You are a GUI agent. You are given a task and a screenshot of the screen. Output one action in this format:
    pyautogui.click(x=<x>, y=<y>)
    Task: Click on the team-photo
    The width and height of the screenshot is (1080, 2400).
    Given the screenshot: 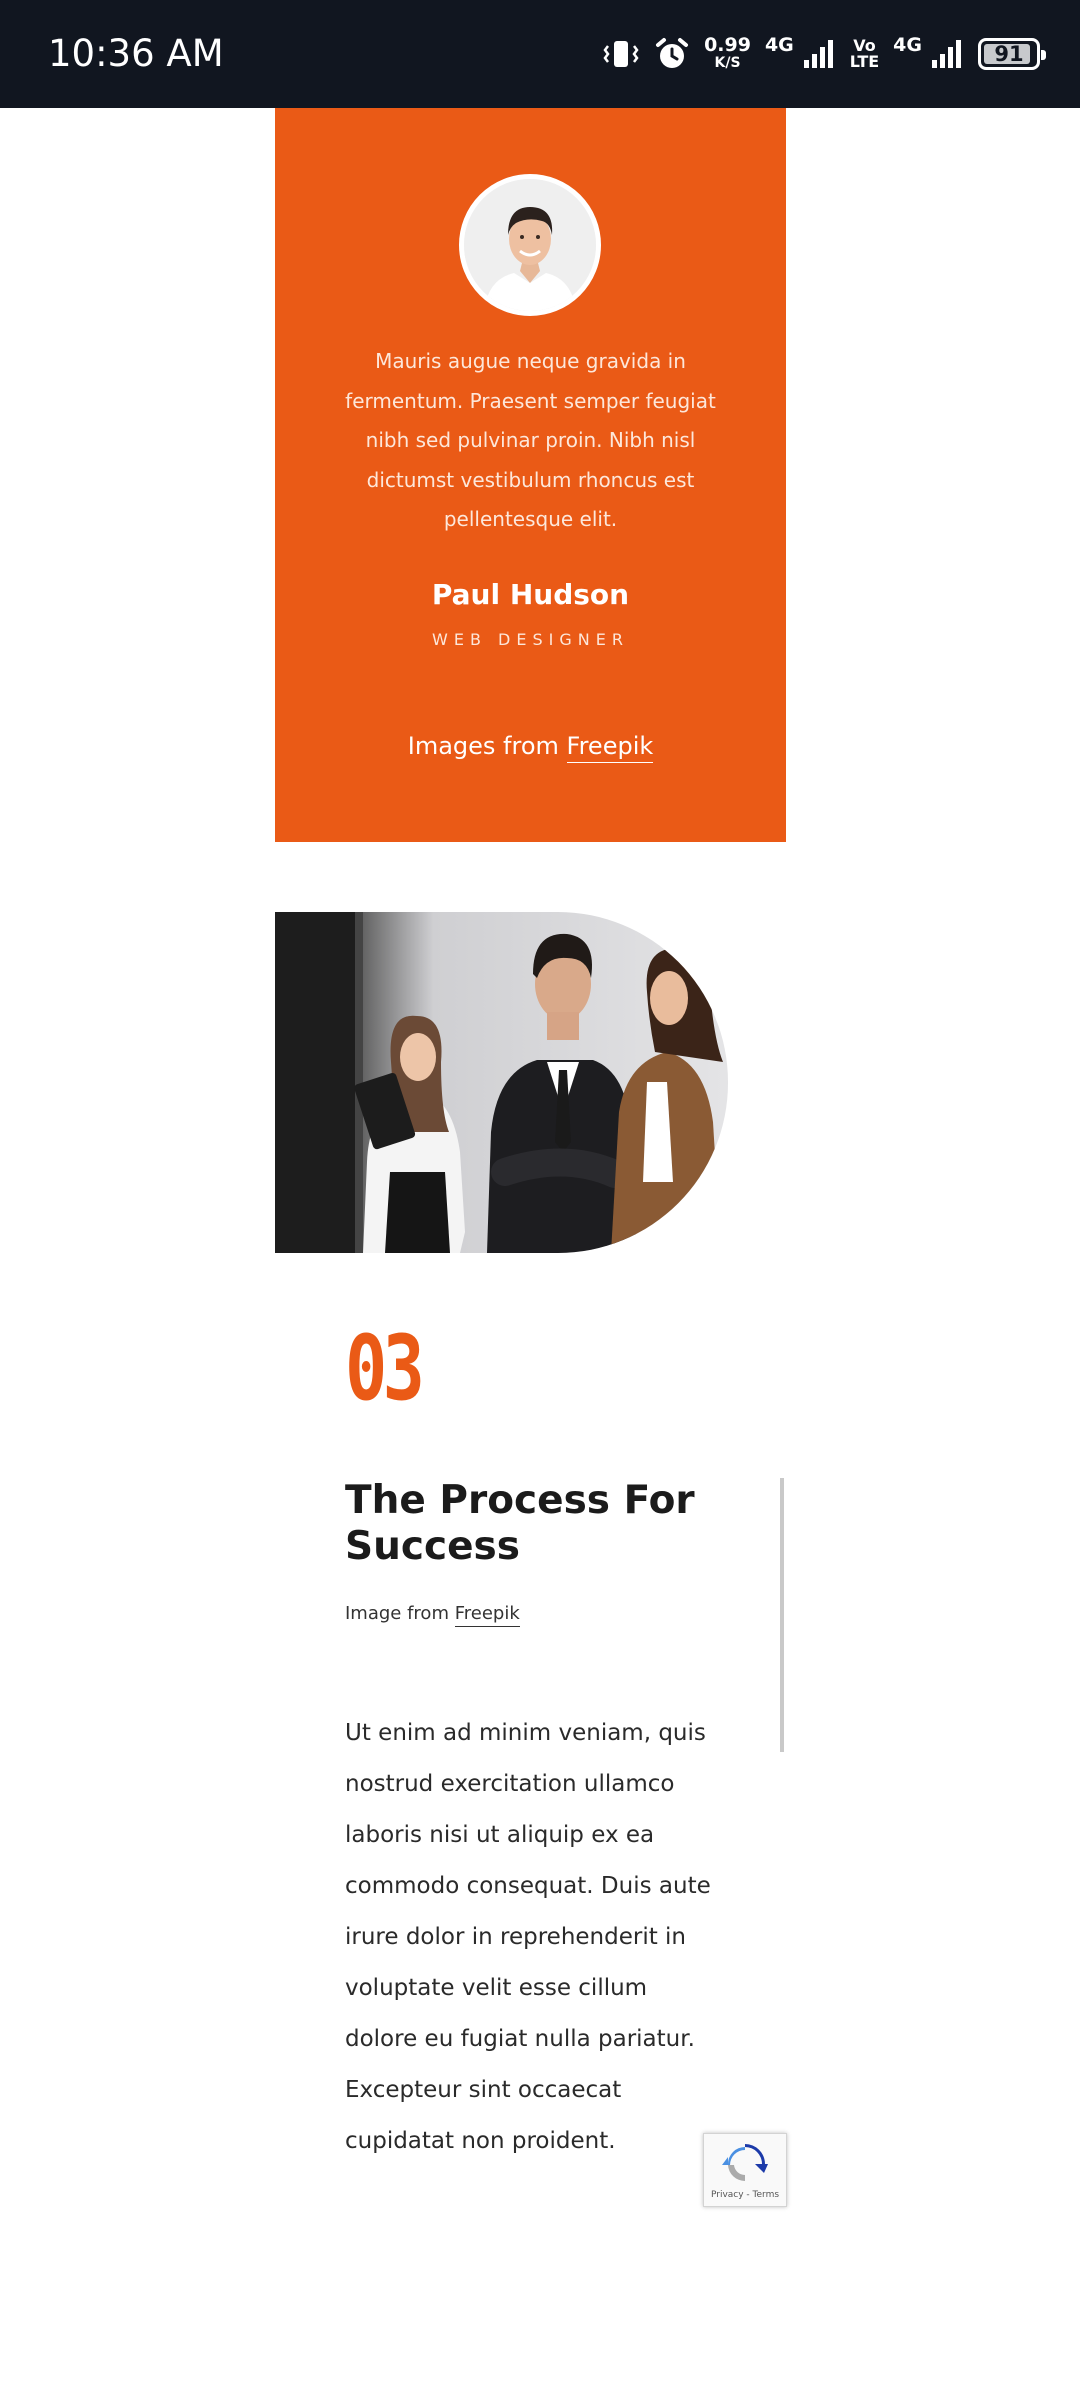 What is the action you would take?
    pyautogui.click(x=501, y=1082)
    